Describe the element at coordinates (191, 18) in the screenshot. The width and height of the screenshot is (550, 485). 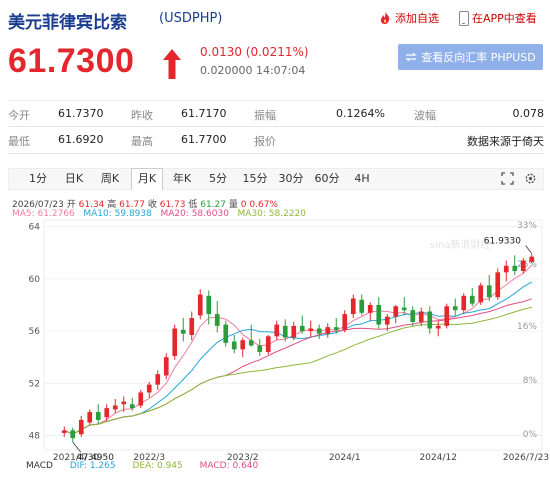
I see `symbol-code: (USDPHP)` at that location.